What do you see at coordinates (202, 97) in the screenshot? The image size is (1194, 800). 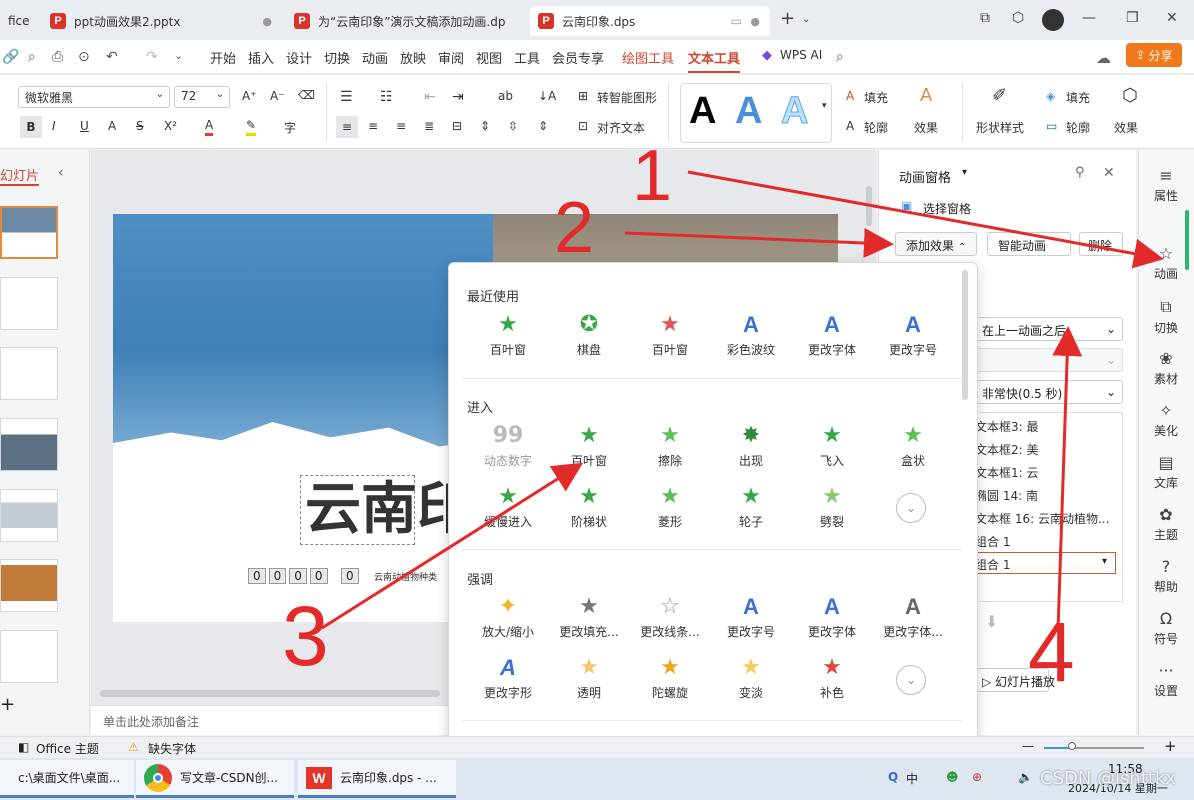 I see `font-size-select: 72 ⌄` at bounding box center [202, 97].